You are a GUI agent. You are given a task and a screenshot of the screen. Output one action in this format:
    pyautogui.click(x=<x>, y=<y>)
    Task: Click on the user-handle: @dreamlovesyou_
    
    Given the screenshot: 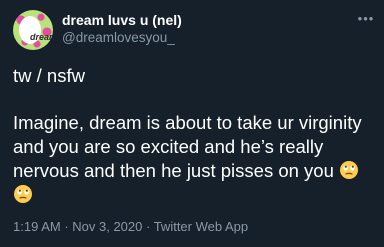 What is the action you would take?
    pyautogui.click(x=118, y=37)
    